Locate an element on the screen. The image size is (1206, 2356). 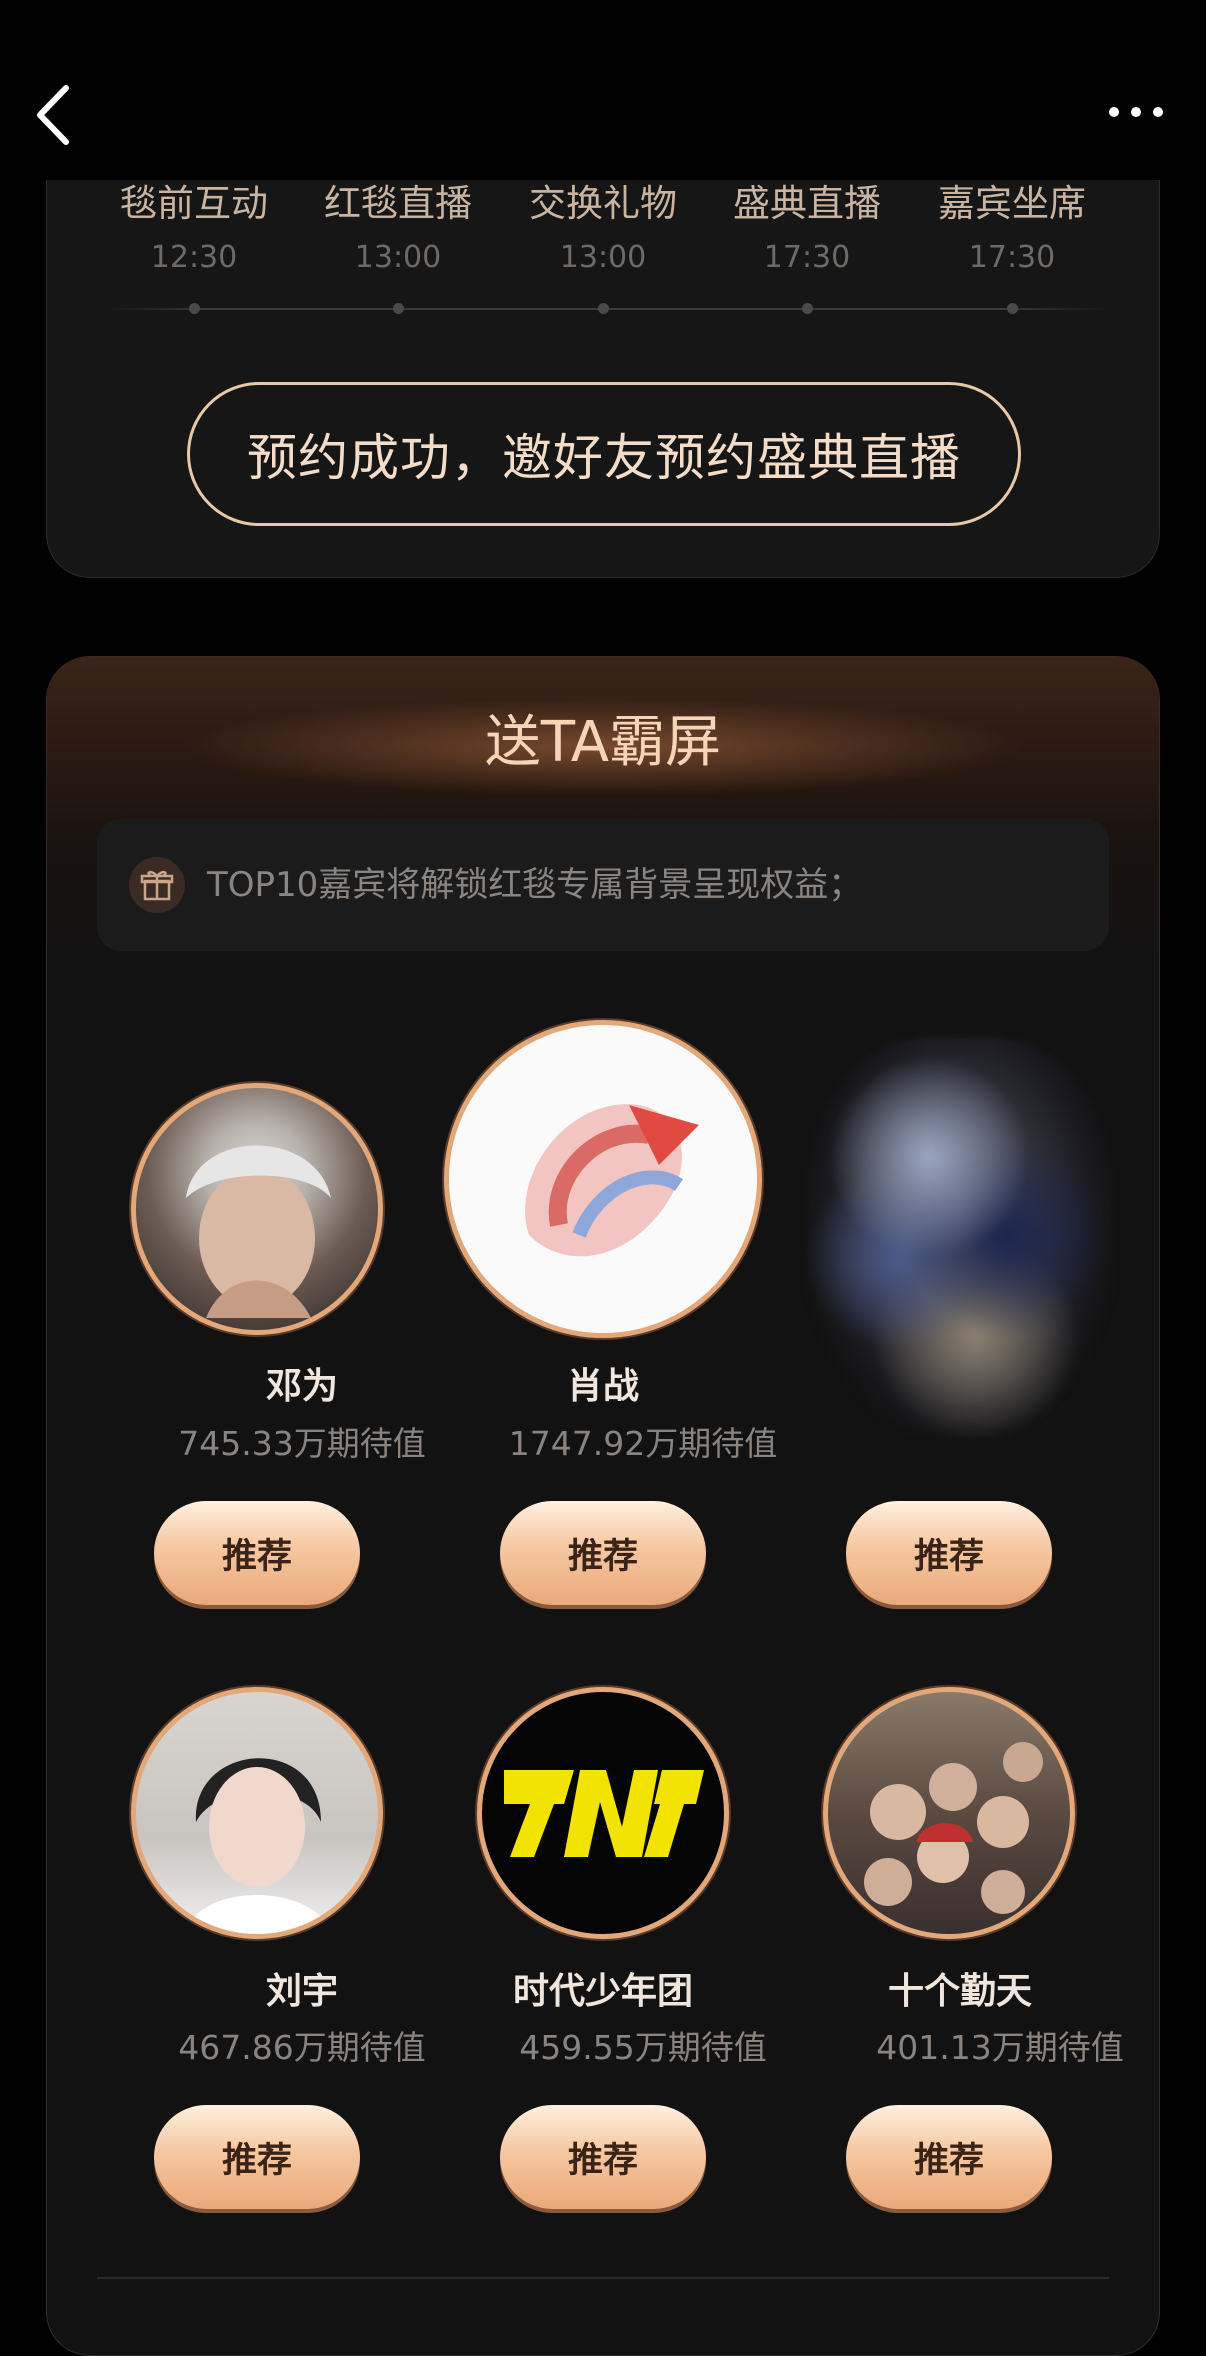
guest-name: 十个勤天 is located at coordinates (959, 1991).